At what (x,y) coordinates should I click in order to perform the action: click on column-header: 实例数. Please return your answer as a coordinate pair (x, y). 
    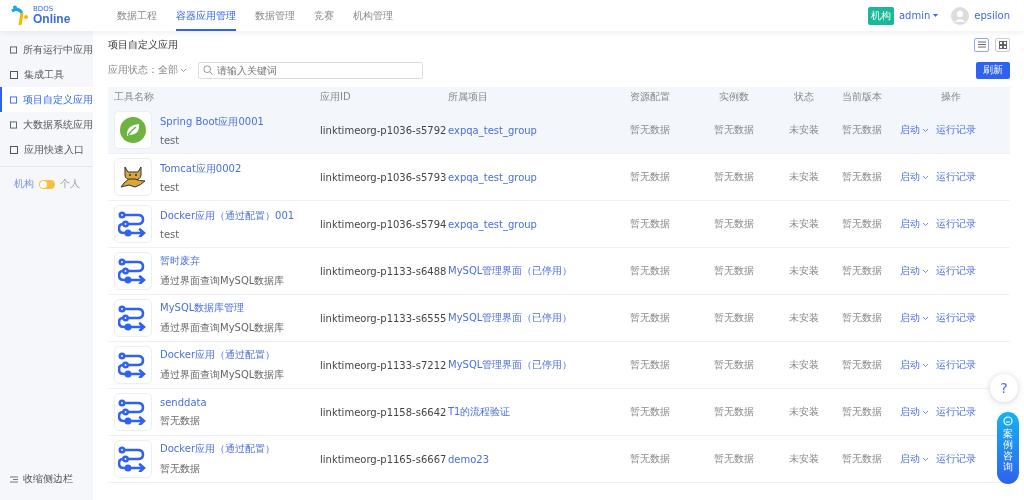
    Looking at the image, I should click on (734, 97).